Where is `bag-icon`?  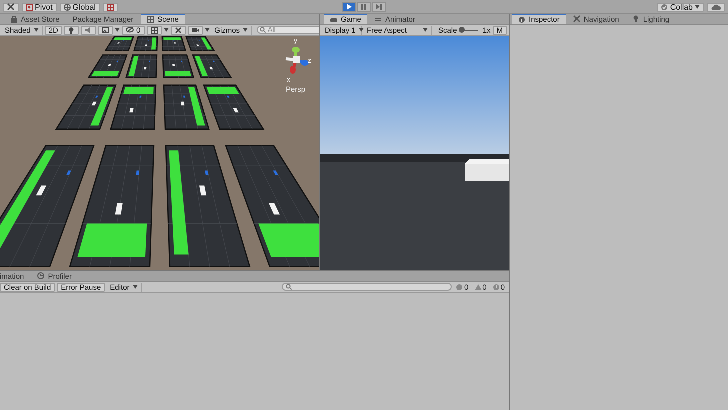 bag-icon is located at coordinates (14, 19).